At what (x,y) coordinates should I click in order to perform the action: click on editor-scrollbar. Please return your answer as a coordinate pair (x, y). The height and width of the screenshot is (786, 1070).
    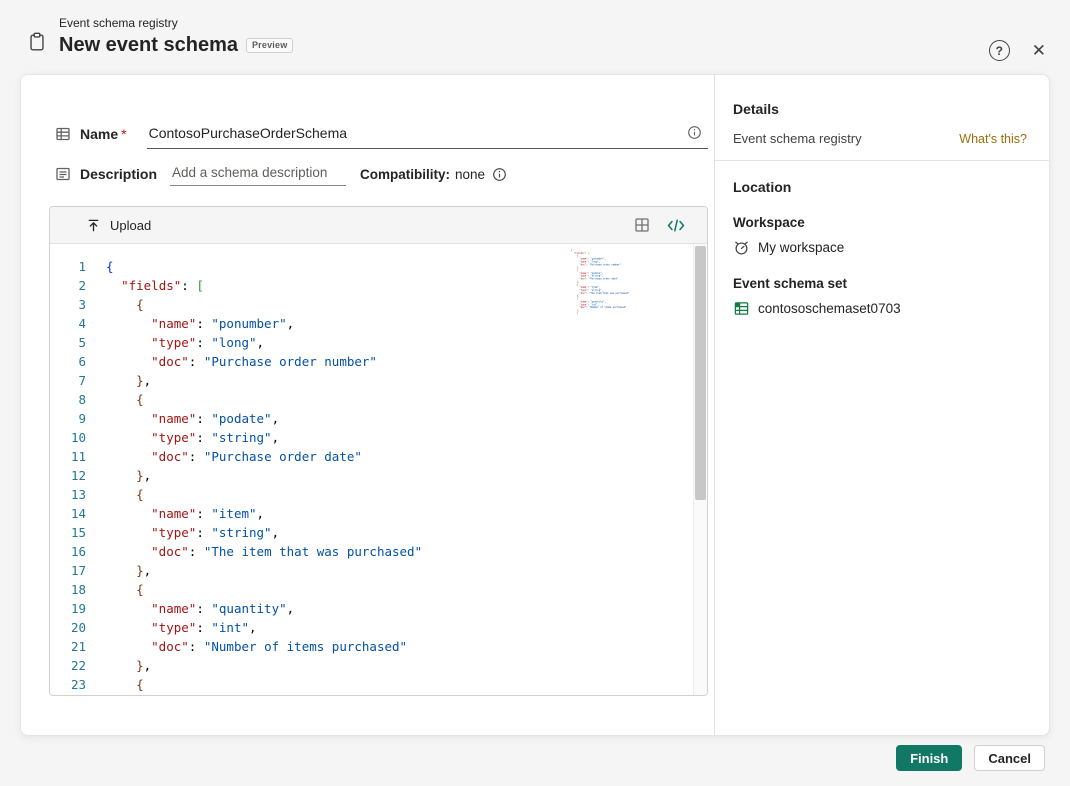
    Looking at the image, I should click on (700, 469).